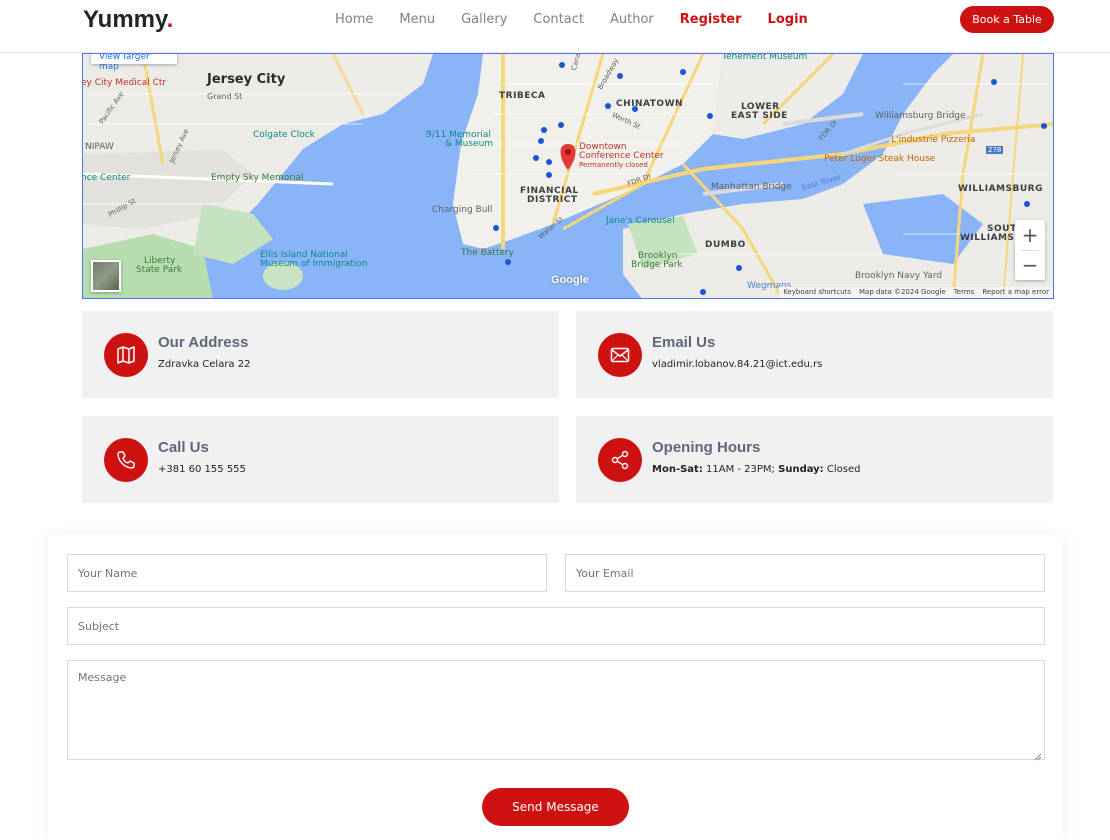  Describe the element at coordinates (765, 57) in the screenshot. I see `map-label-tenement: Tenement Museum` at that location.